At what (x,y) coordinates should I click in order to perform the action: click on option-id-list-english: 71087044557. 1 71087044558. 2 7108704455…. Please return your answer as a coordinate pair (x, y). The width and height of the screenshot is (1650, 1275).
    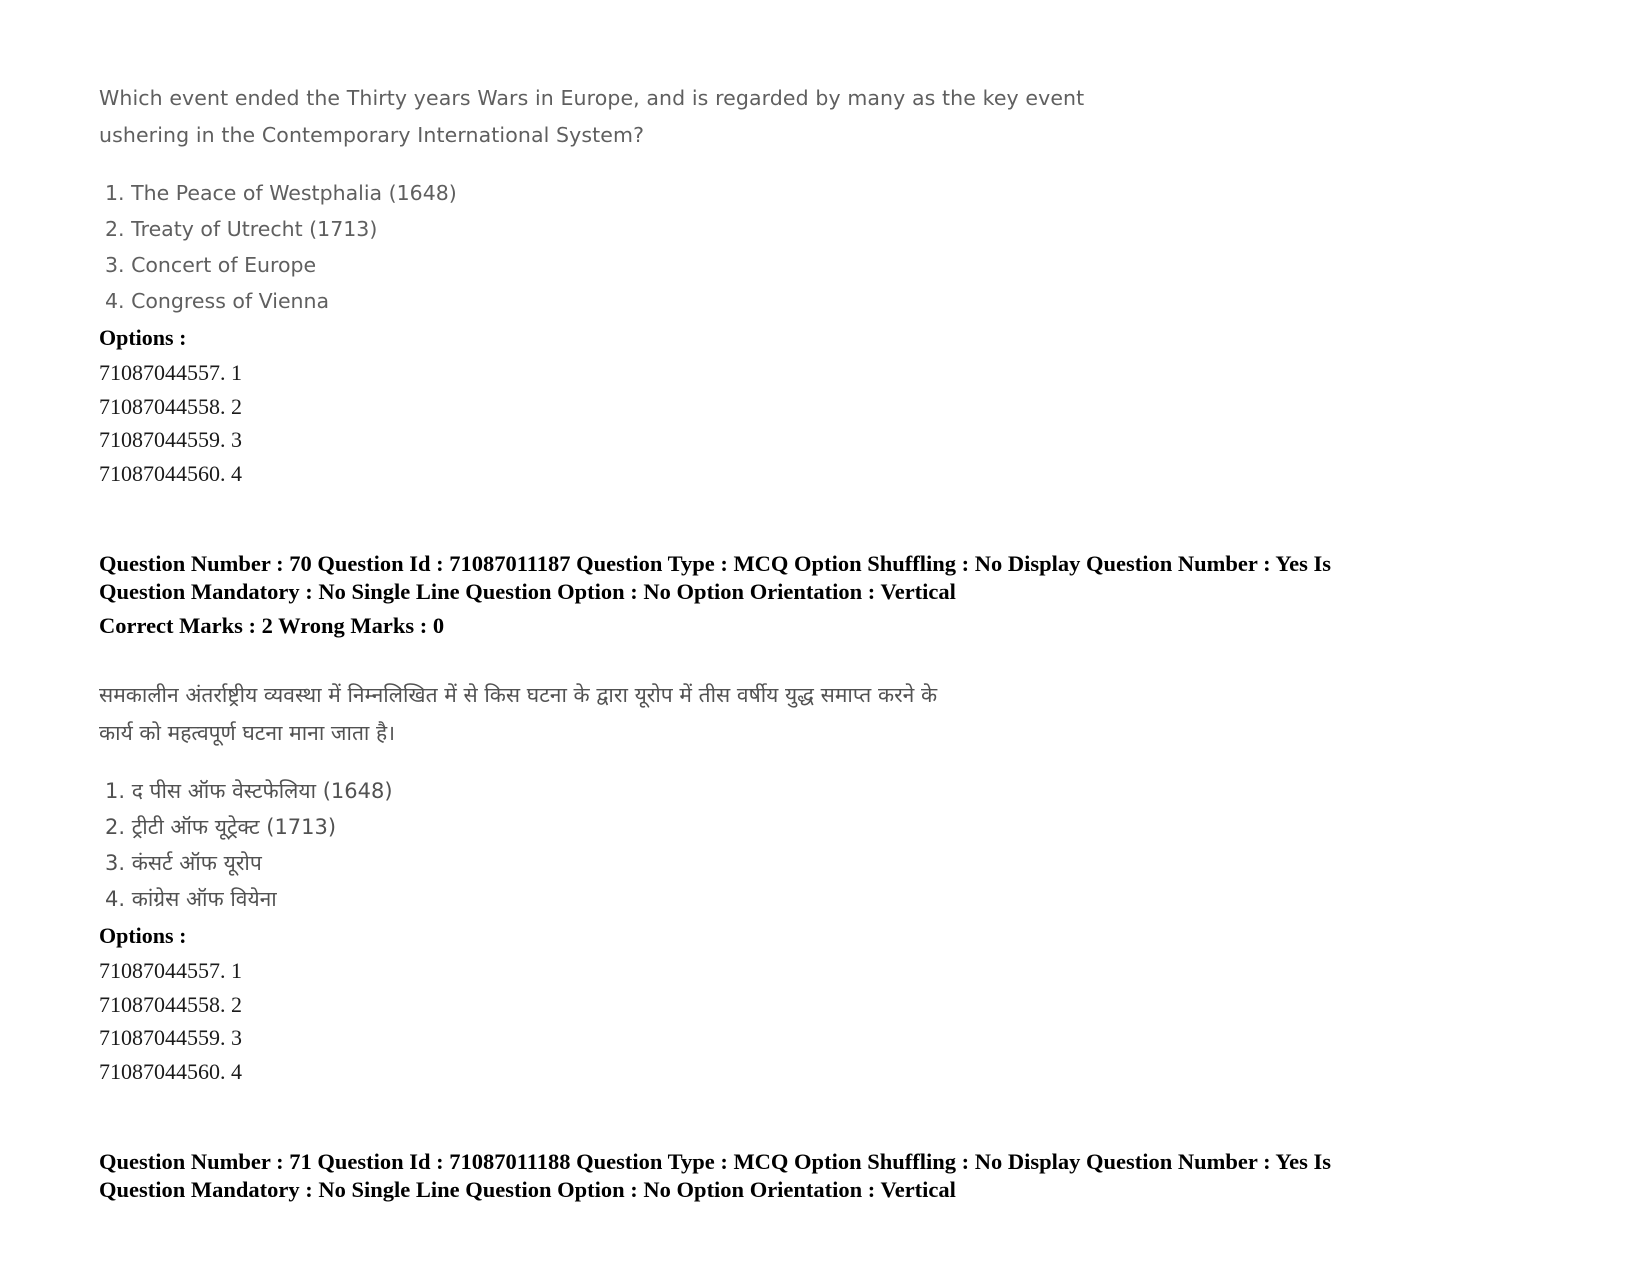
    Looking at the image, I should click on (764, 423).